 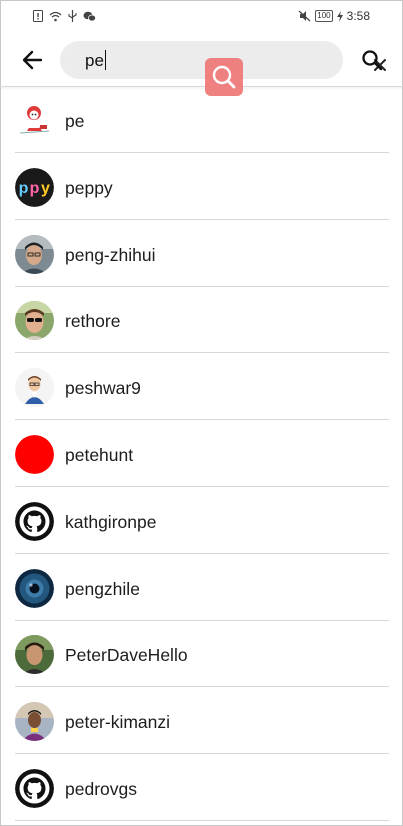 I want to click on mute-icon, so click(x=304, y=16).